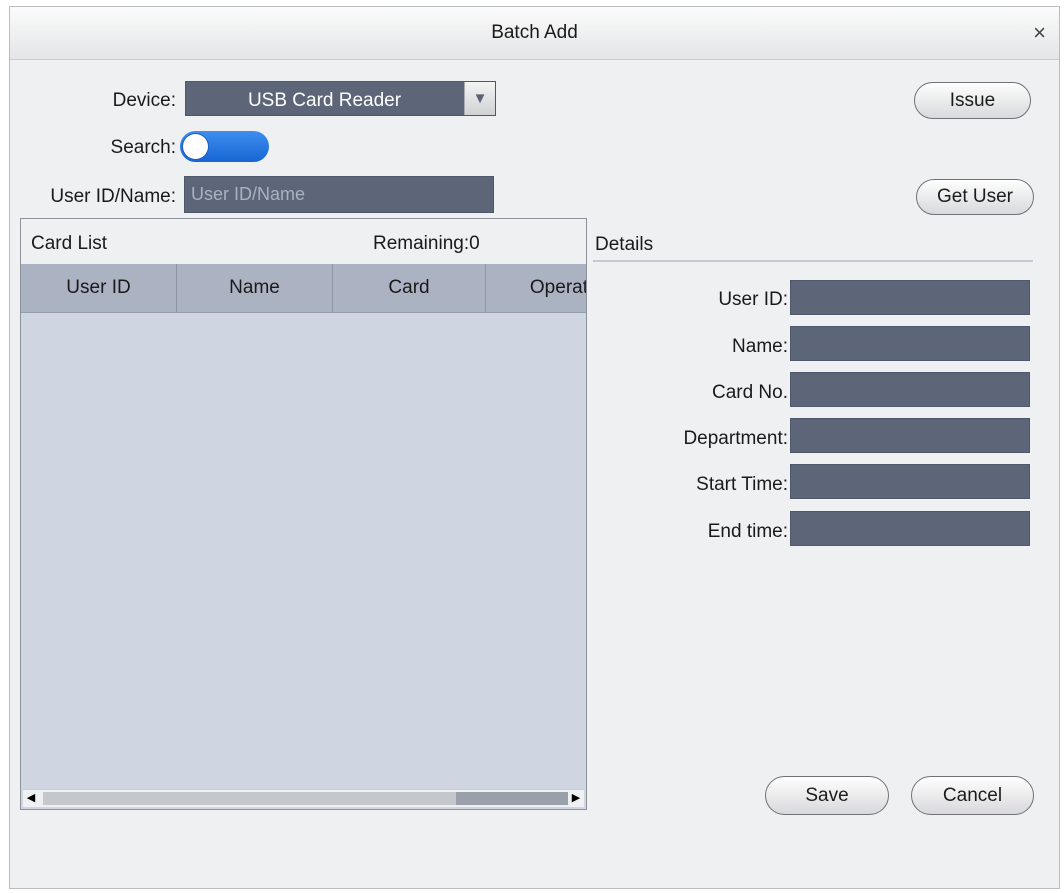 This screenshot has width=1064, height=893. What do you see at coordinates (31, 798) in the screenshot?
I see `arrow-left-icon: ◀` at bounding box center [31, 798].